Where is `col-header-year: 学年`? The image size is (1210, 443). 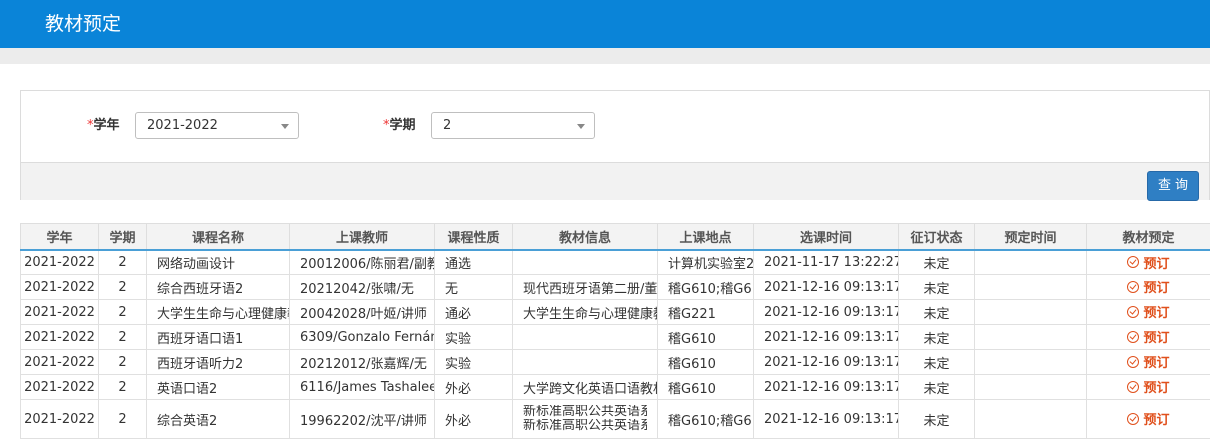
col-header-year: 学年 is located at coordinates (59, 237).